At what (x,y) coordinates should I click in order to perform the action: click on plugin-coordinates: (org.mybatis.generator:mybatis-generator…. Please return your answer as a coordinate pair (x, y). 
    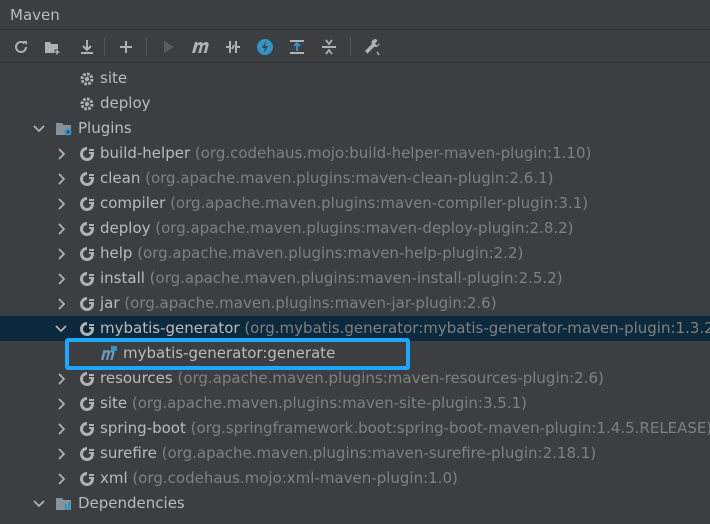
    Looking at the image, I should click on (474, 328).